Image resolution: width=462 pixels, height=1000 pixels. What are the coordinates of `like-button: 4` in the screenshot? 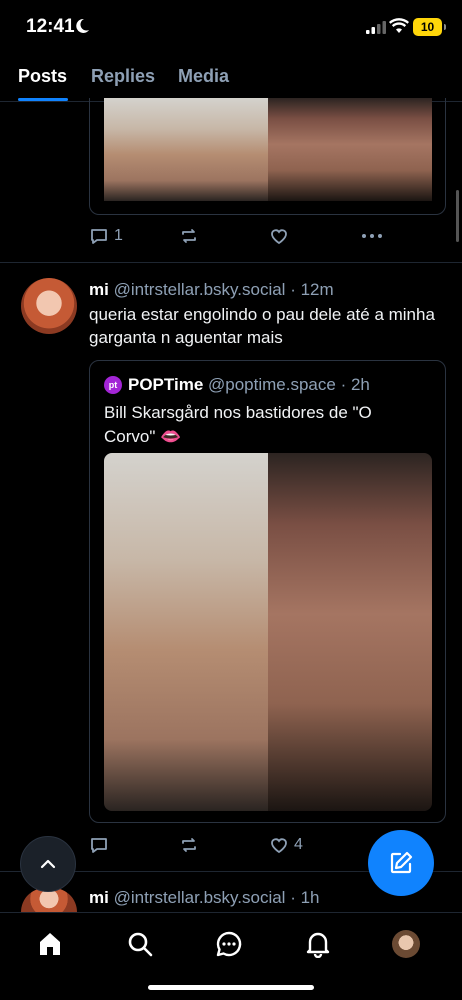 It's located at (286, 845).